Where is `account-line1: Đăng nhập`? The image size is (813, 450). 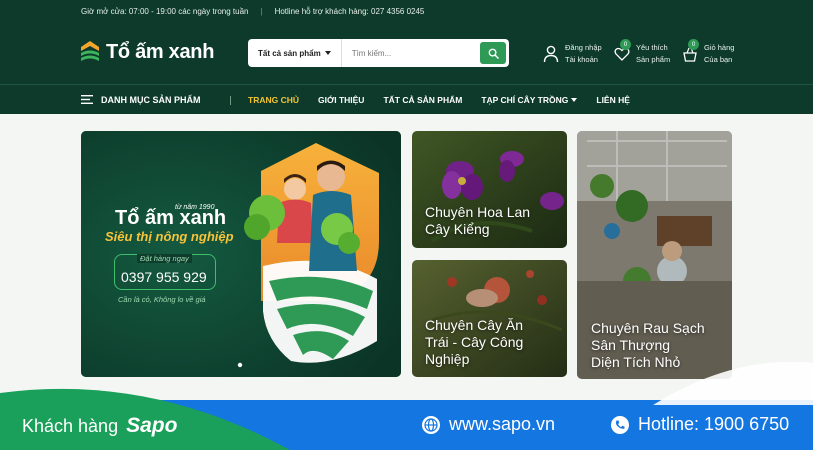 account-line1: Đăng nhập is located at coordinates (583, 47).